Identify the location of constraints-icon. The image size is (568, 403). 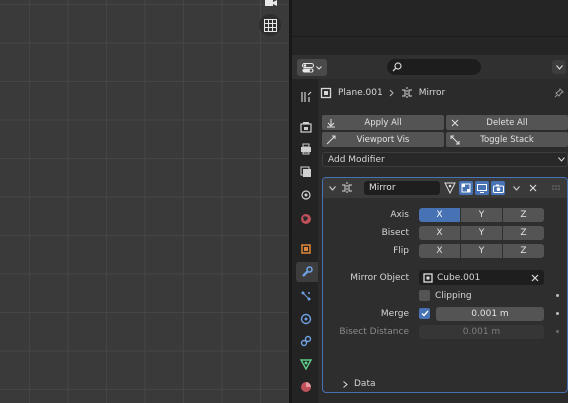
(306, 341).